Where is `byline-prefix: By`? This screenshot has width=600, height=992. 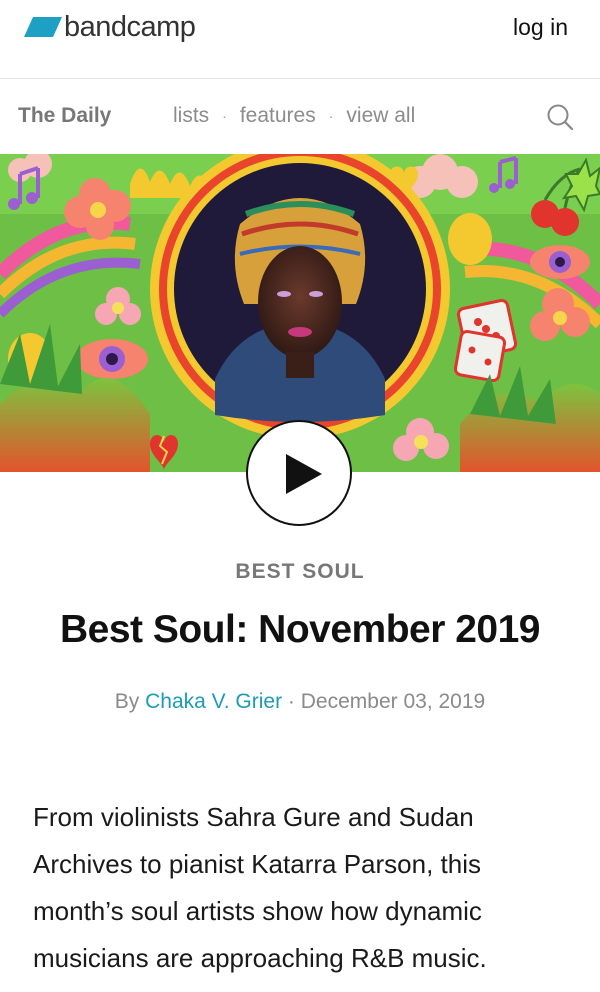 byline-prefix: By is located at coordinates (127, 701).